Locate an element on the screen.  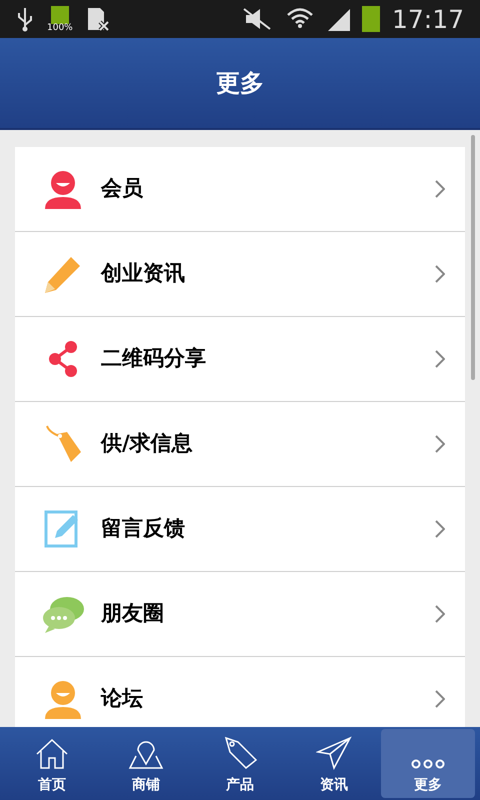
clock: 17:17 is located at coordinates (428, 19).